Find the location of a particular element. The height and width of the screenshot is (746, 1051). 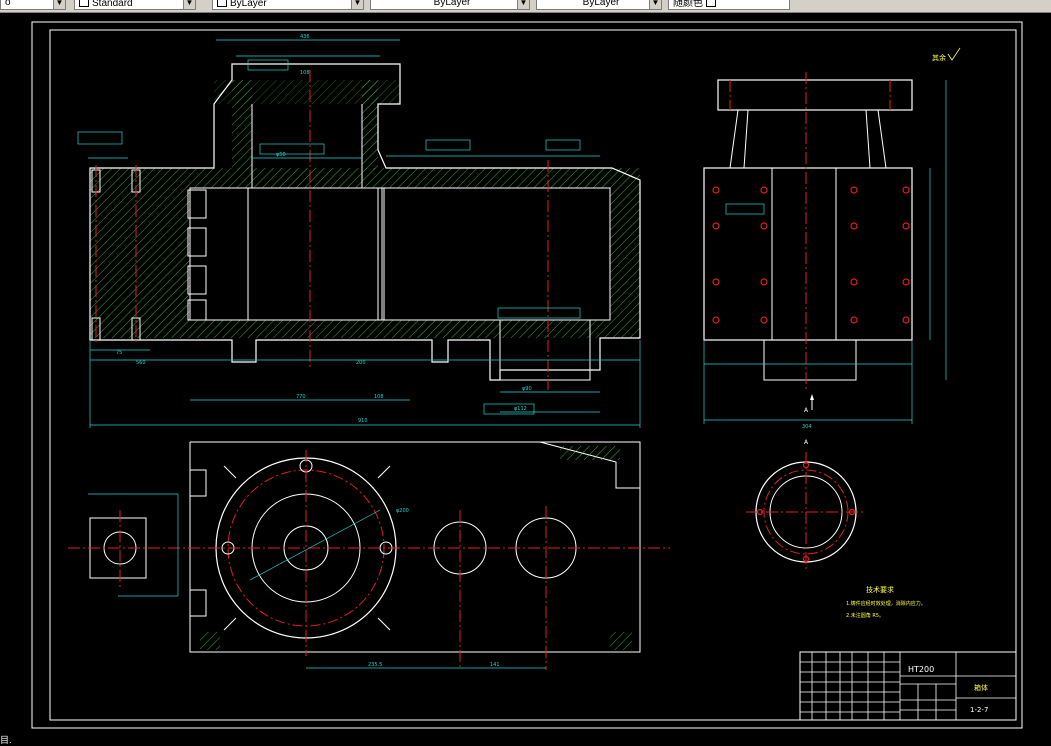

svg-text: φ50 is located at coordinates (281, 155).